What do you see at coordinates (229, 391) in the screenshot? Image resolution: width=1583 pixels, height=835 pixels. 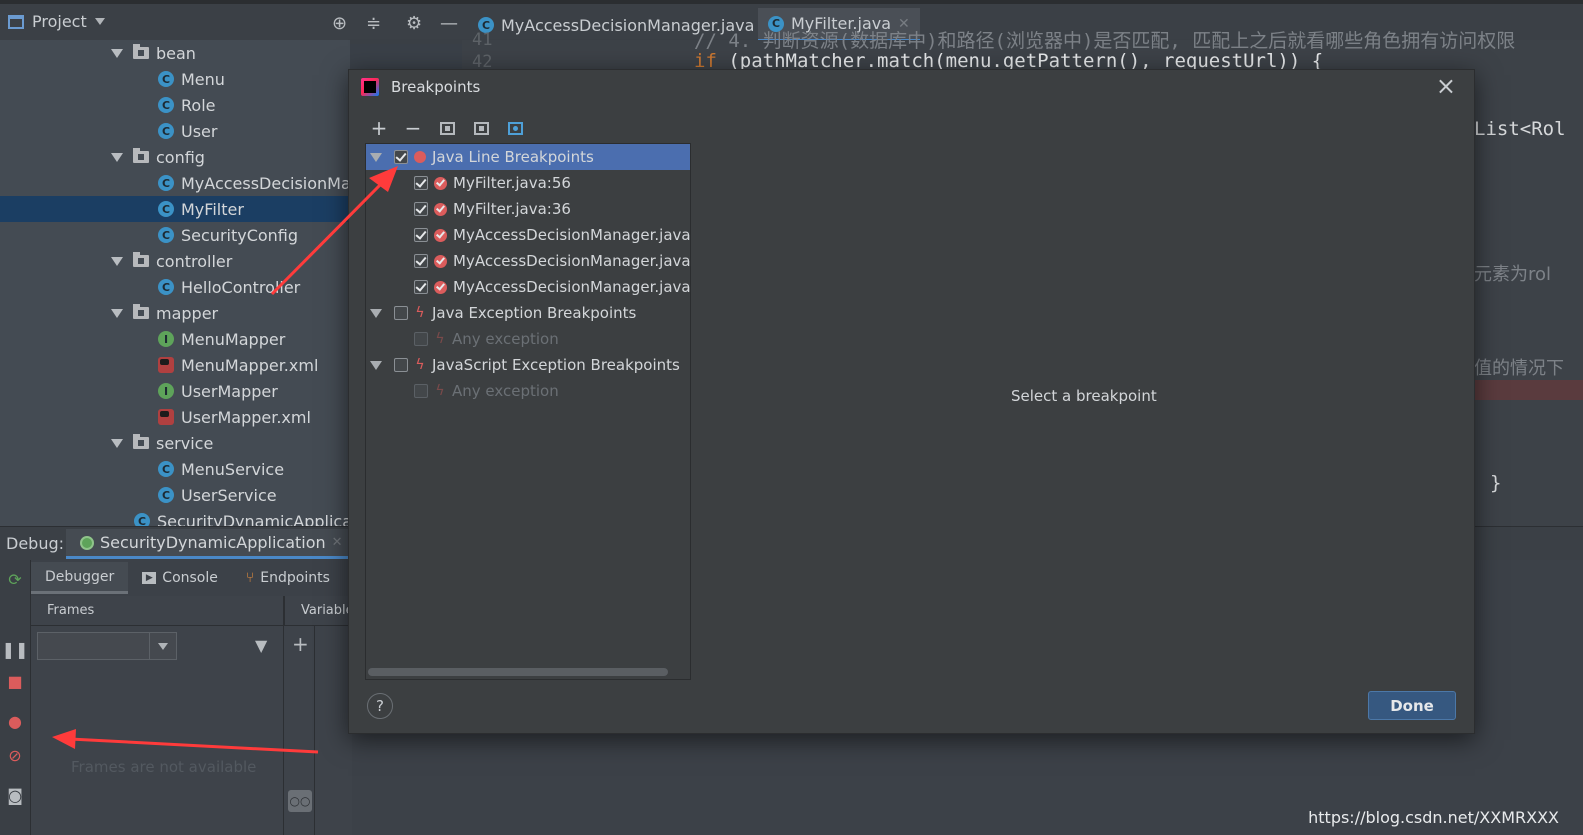 I see `tree-item-label: UserMapper` at bounding box center [229, 391].